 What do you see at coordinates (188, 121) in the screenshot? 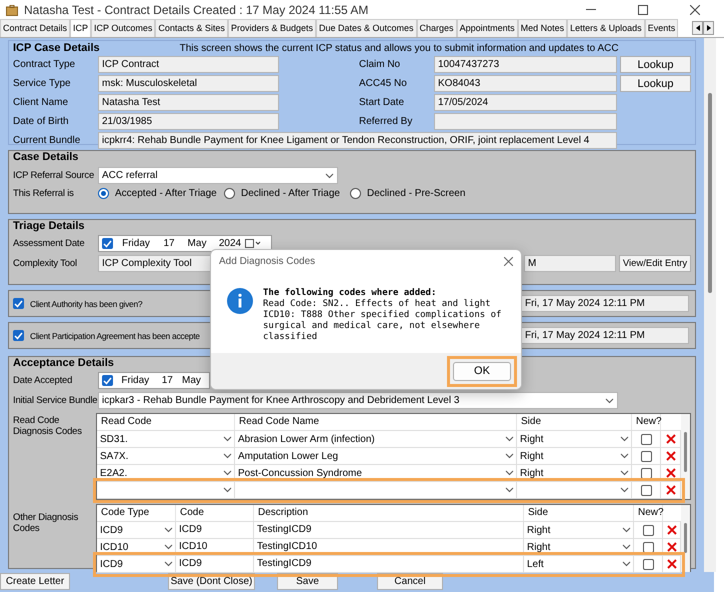
I see `text-field: 21/03/1985` at bounding box center [188, 121].